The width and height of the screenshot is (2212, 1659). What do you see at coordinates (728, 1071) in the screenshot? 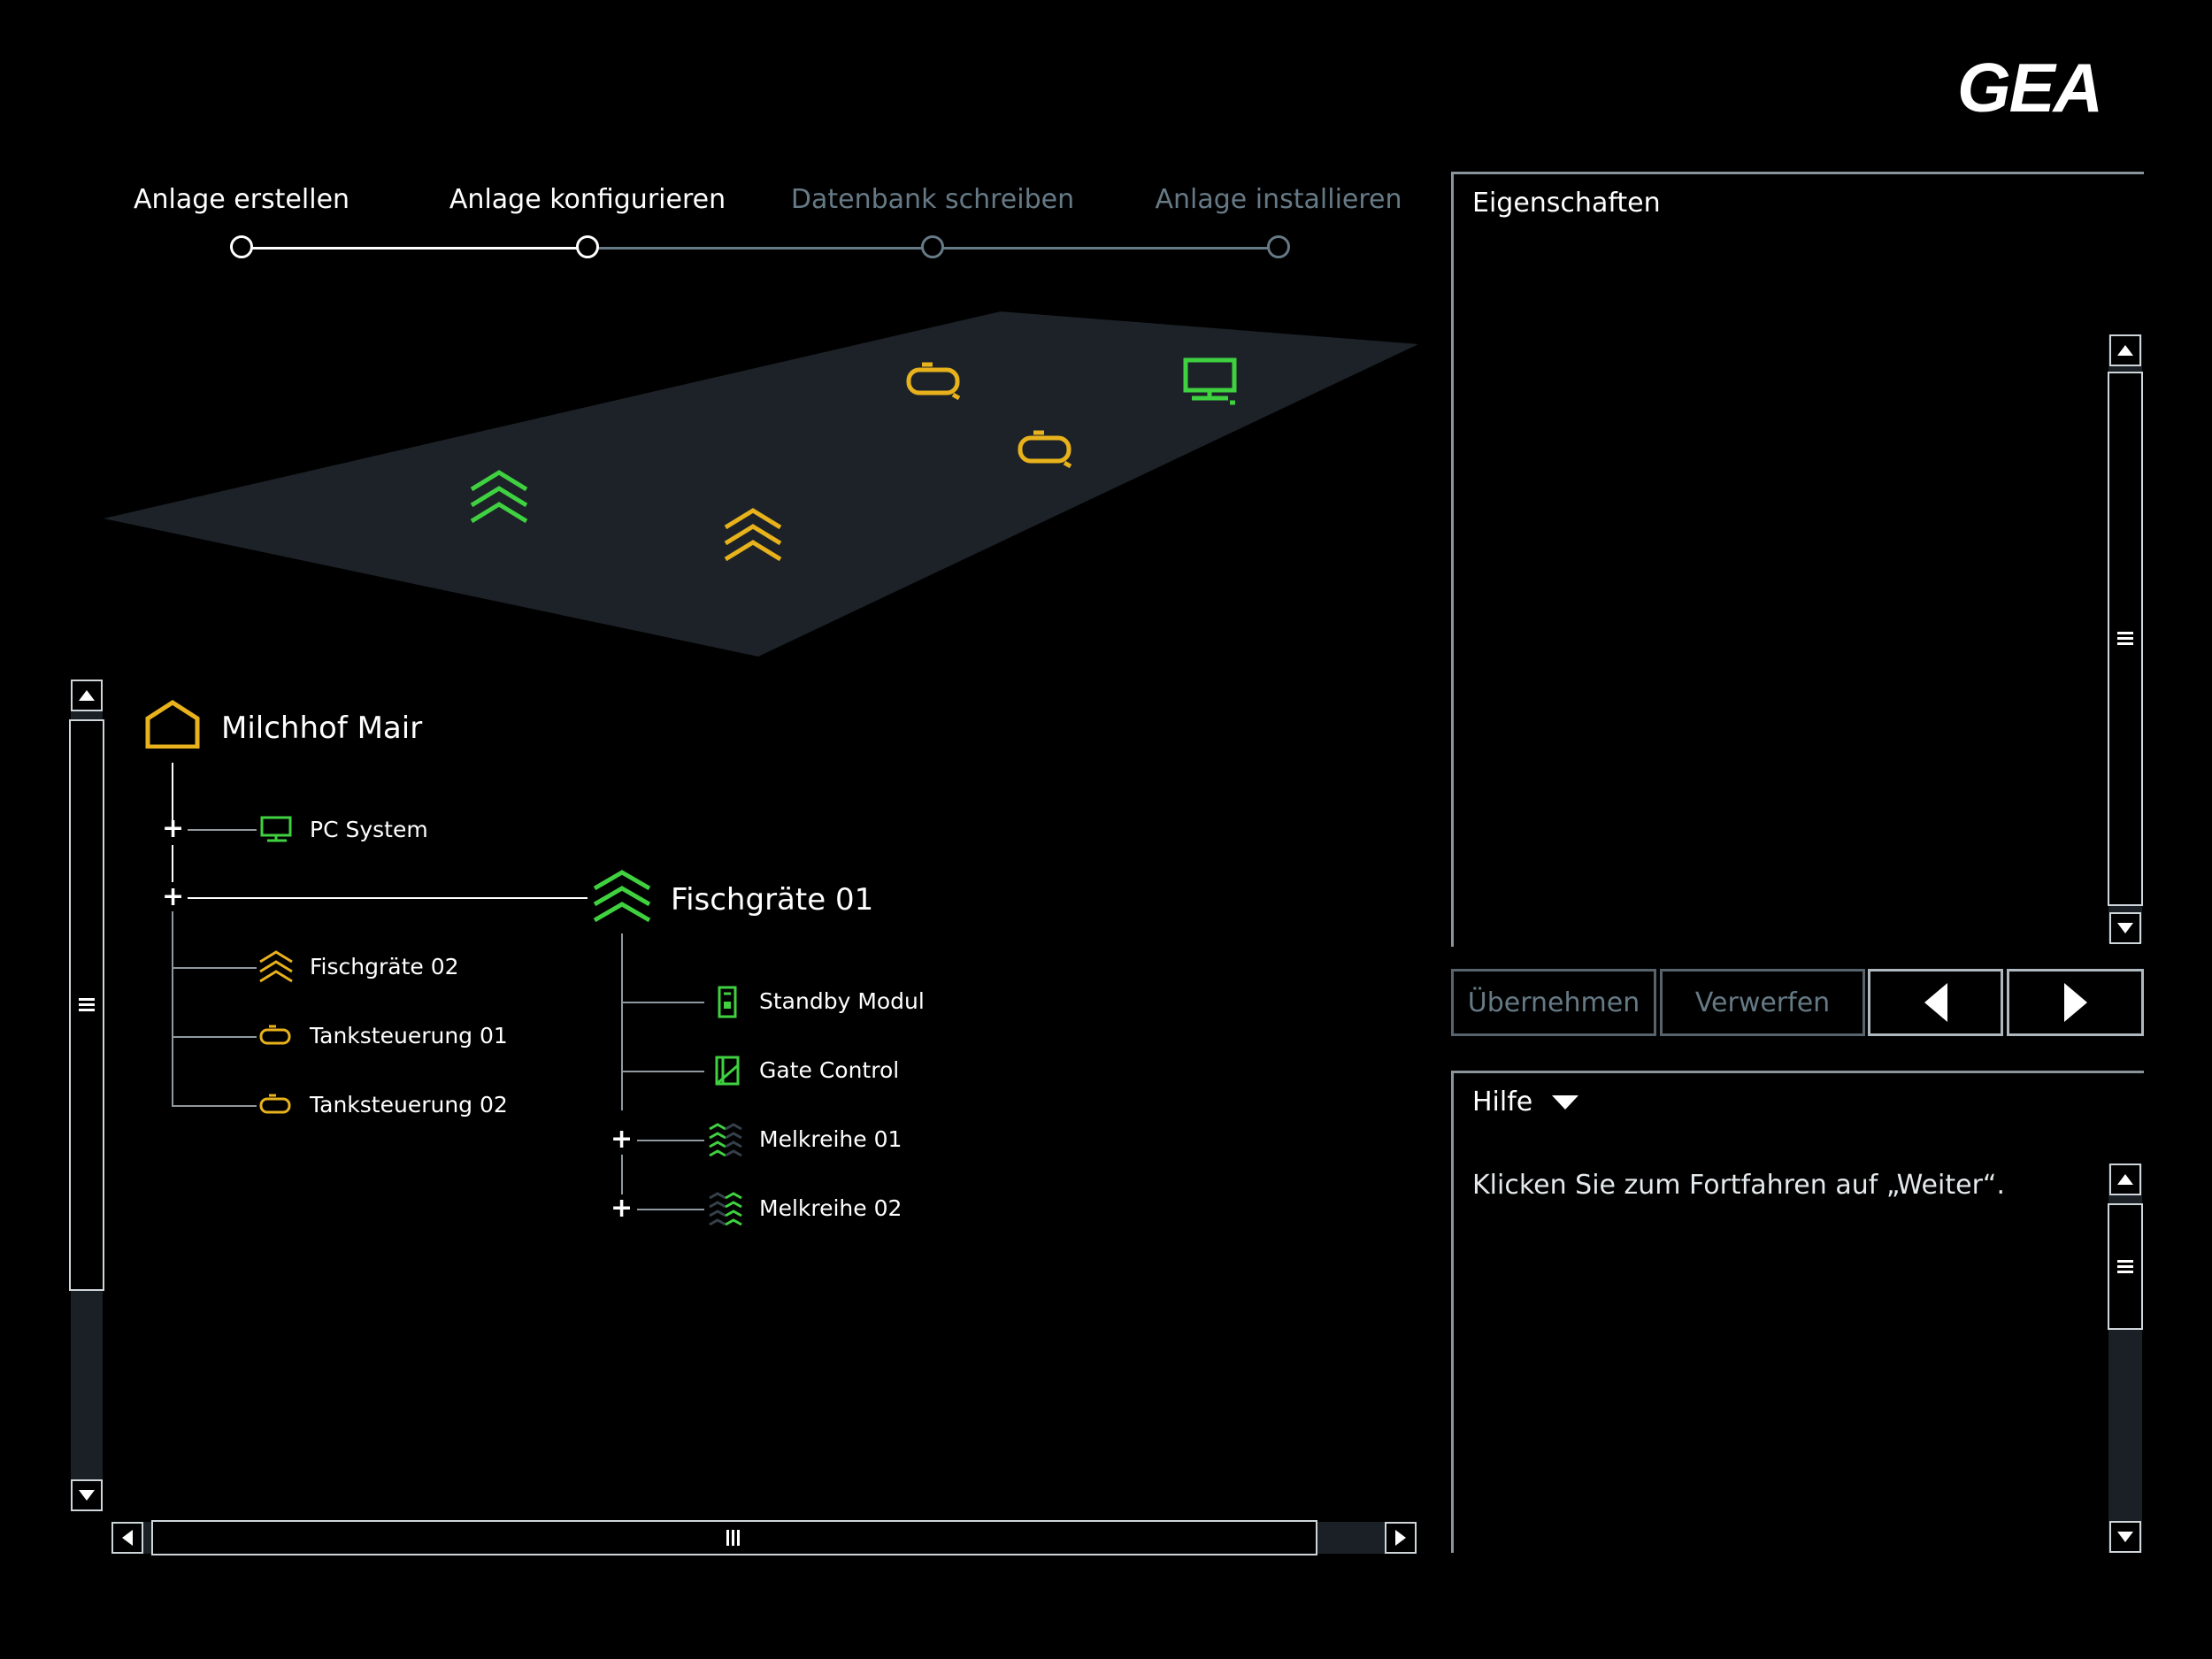
I see `gate-control-icon` at bounding box center [728, 1071].